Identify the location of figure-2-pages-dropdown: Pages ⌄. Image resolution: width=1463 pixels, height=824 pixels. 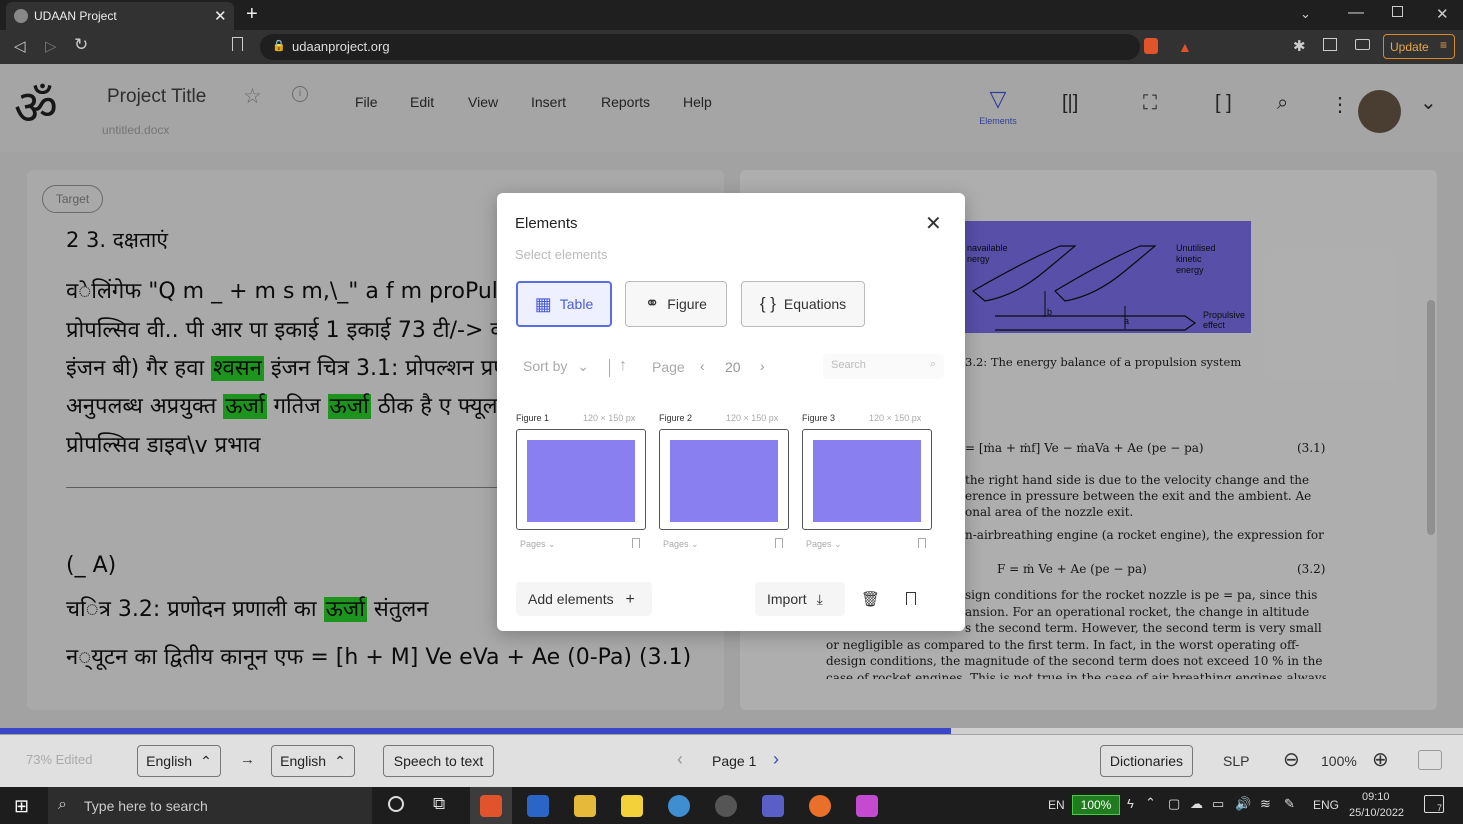
(681, 544).